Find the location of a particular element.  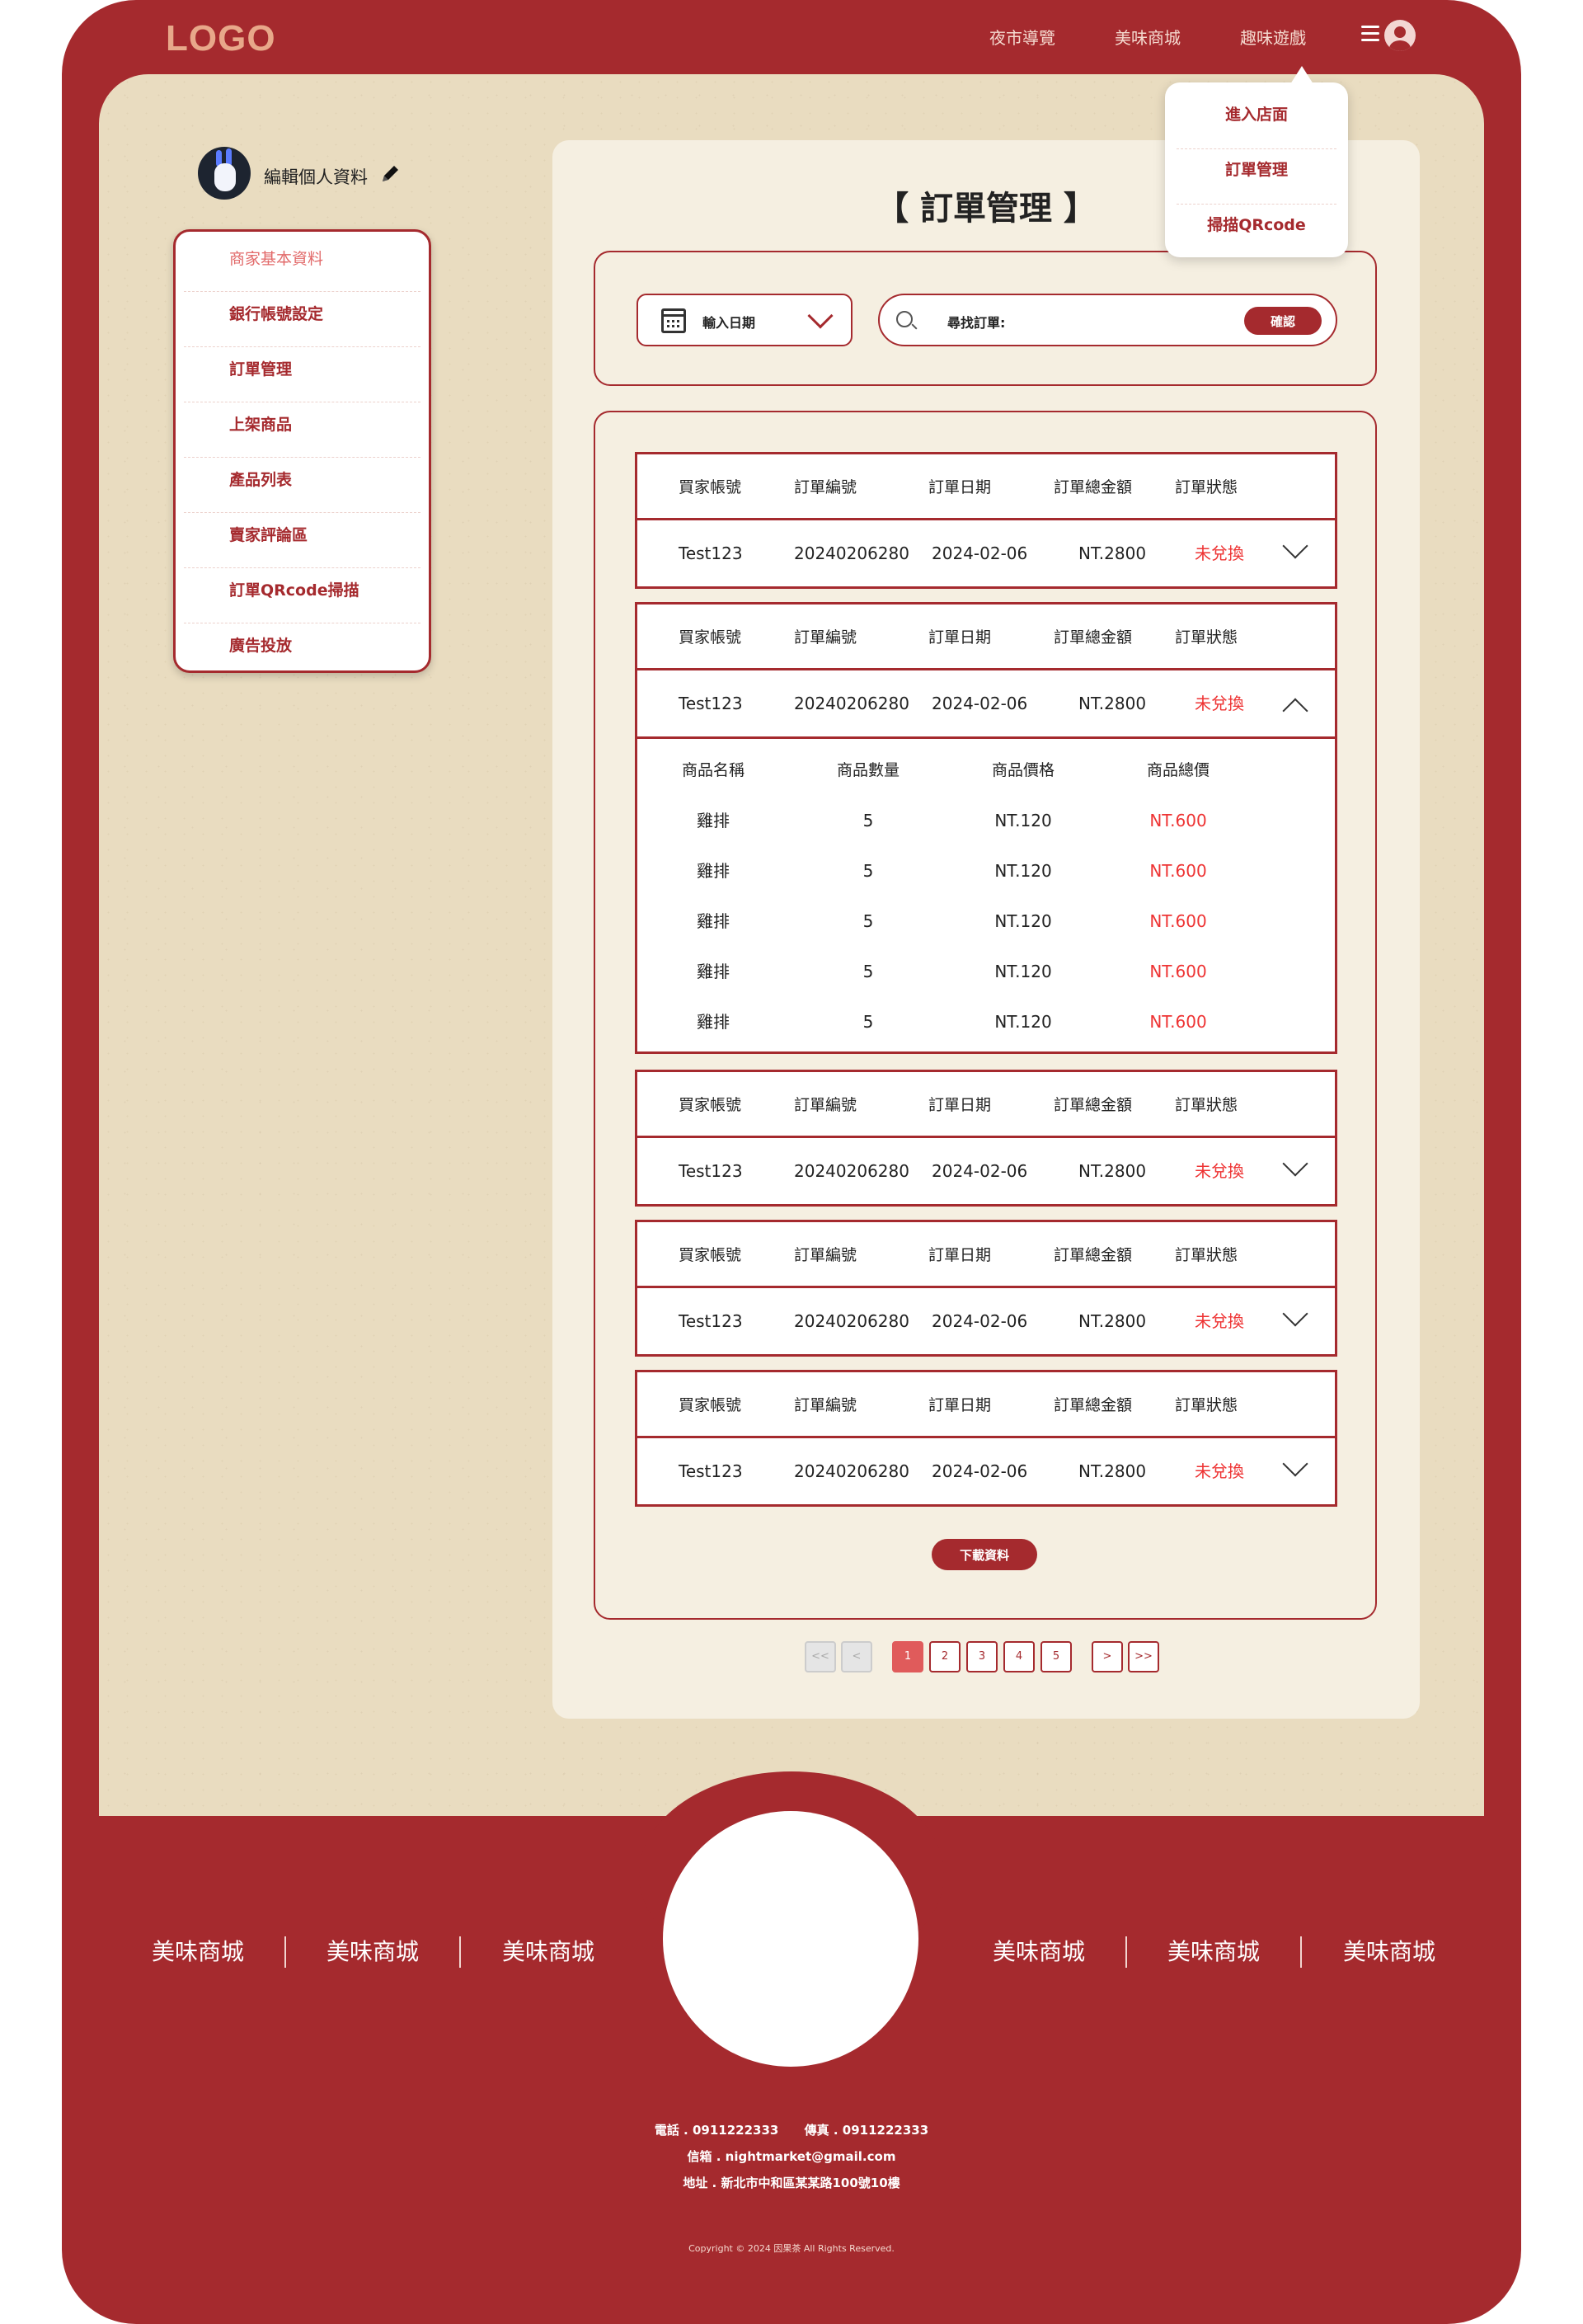

page-button-5: 5 is located at coordinates (1056, 1656).